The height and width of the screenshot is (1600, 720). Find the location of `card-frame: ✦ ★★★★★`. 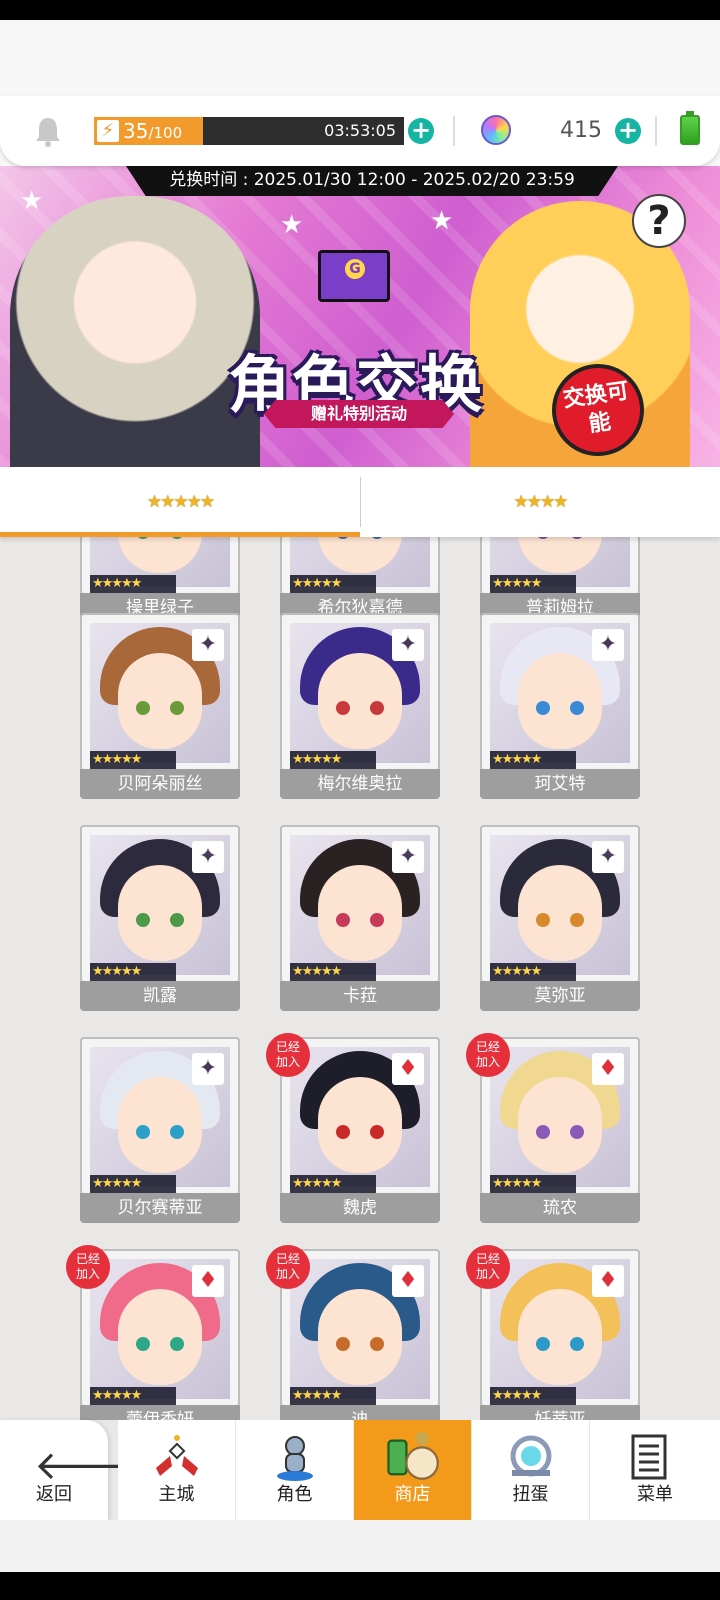

card-frame: ✦ ★★★★★ is located at coordinates (560, 904).